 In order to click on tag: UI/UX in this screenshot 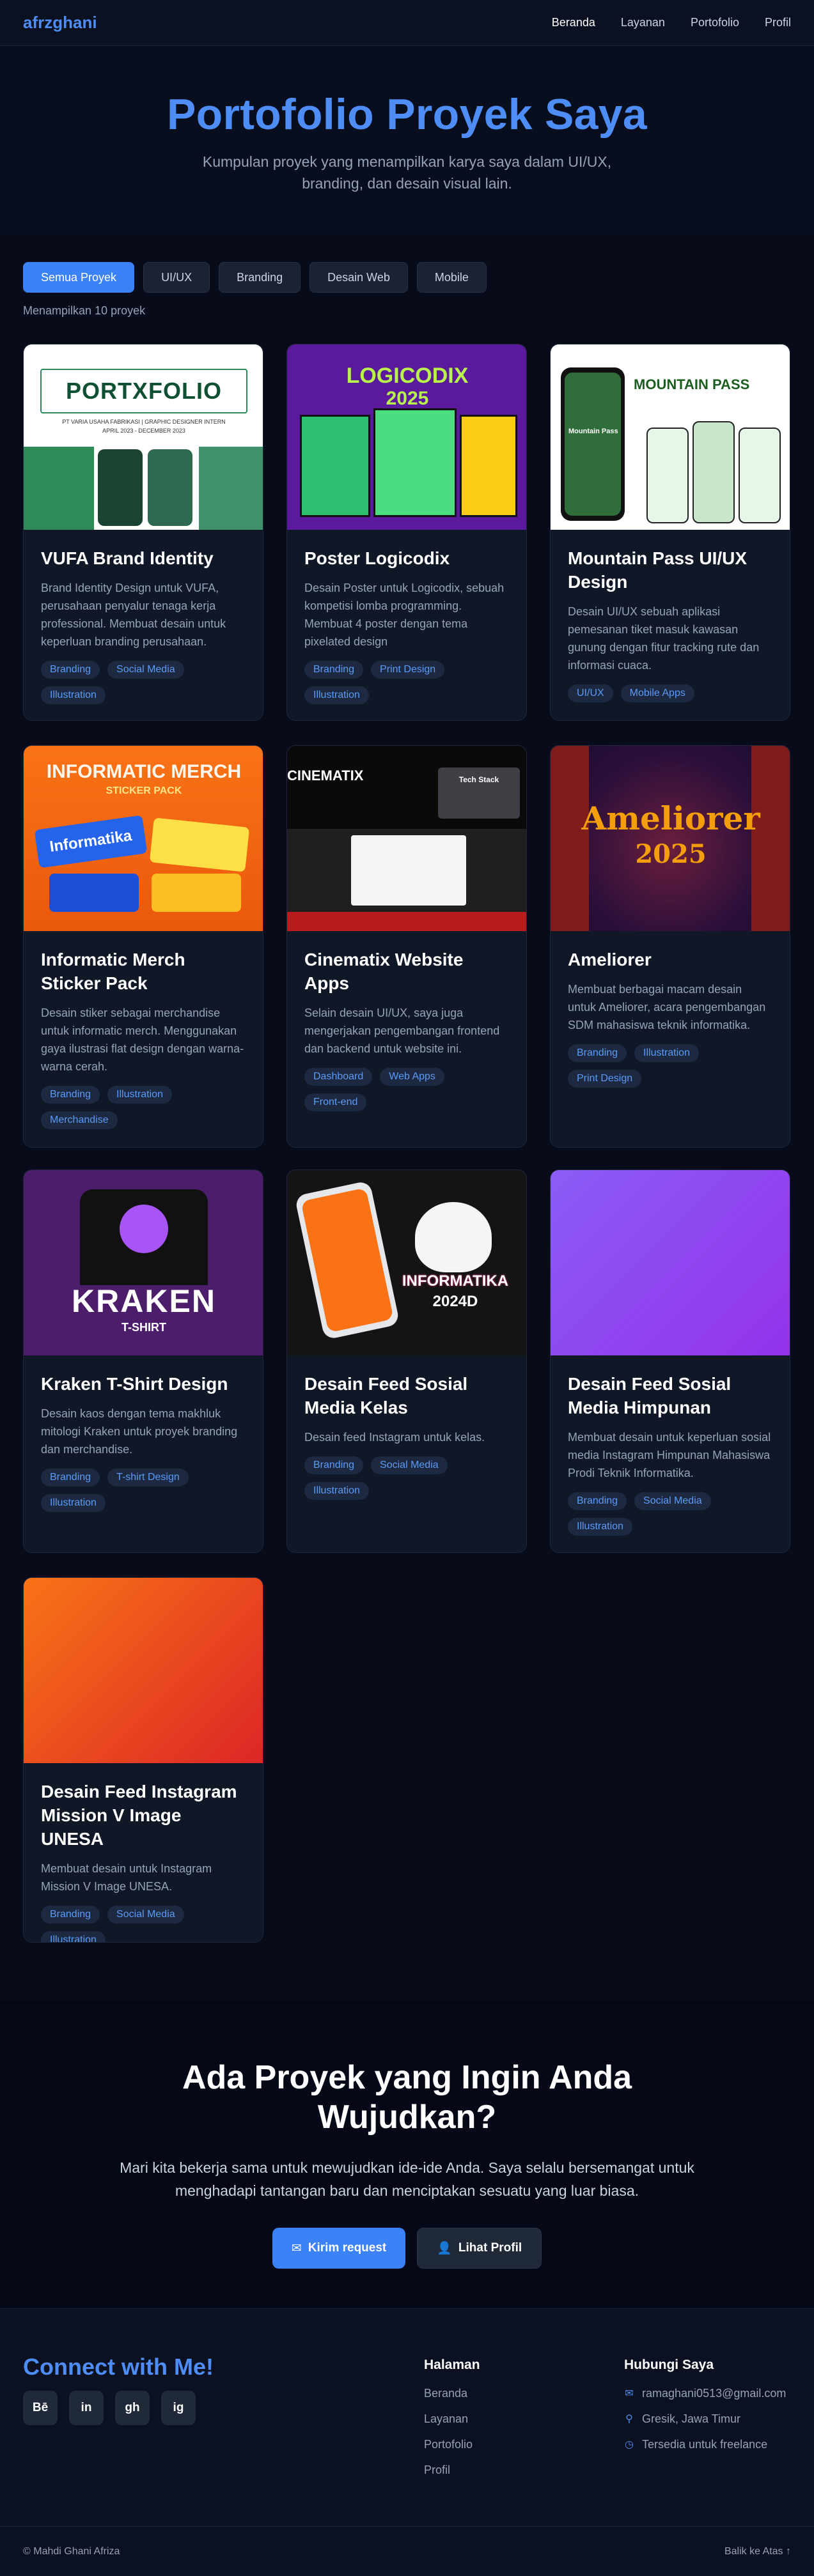, I will do `click(590, 693)`.